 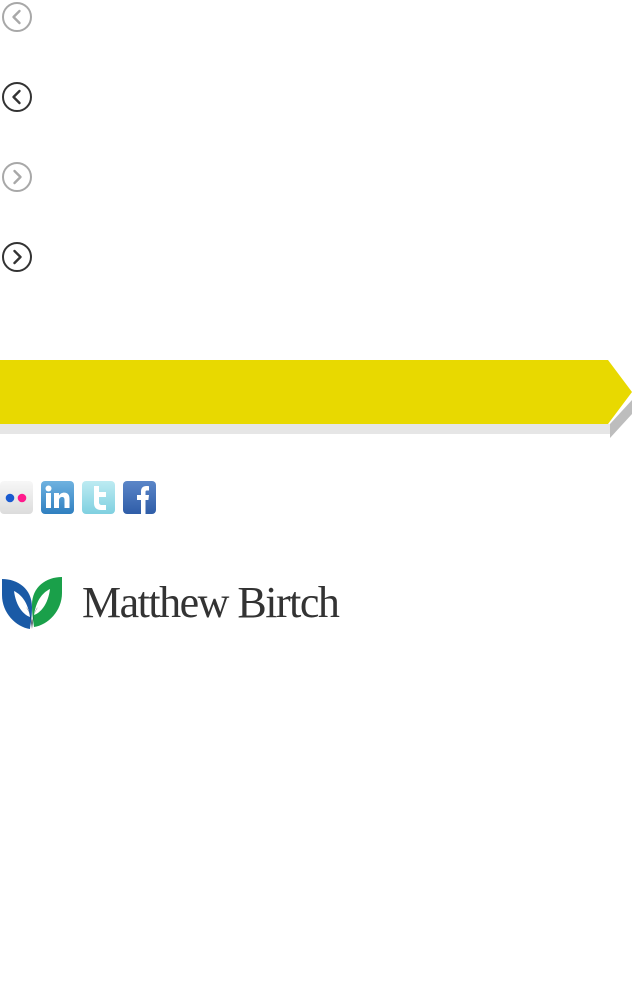 What do you see at coordinates (98, 497) in the screenshot?
I see `twitter-icon` at bounding box center [98, 497].